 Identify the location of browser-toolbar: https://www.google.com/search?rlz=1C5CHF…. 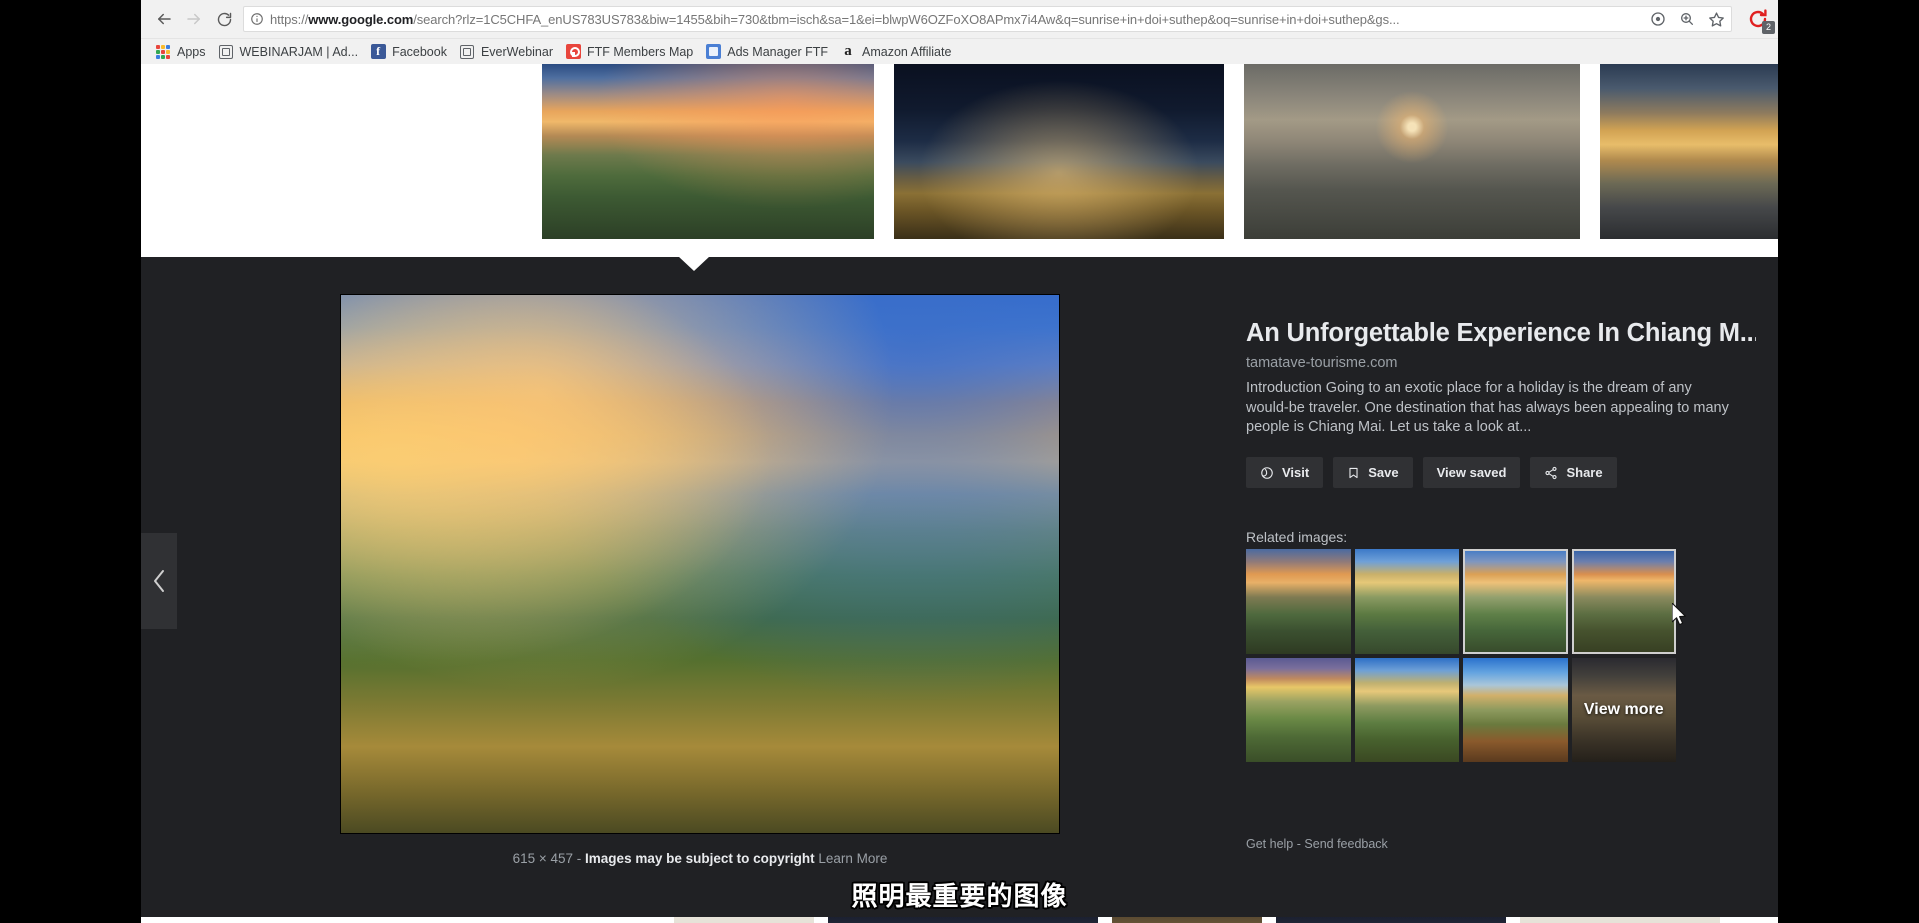
(959, 19).